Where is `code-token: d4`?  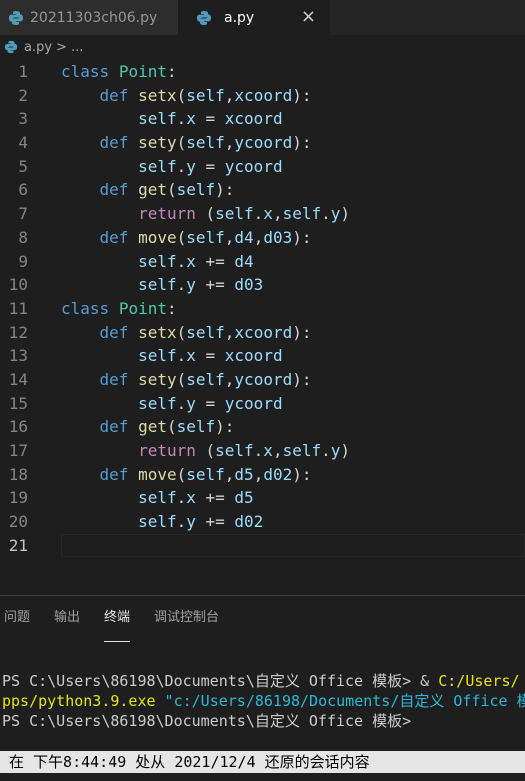
code-token: d4 is located at coordinates (244, 237).